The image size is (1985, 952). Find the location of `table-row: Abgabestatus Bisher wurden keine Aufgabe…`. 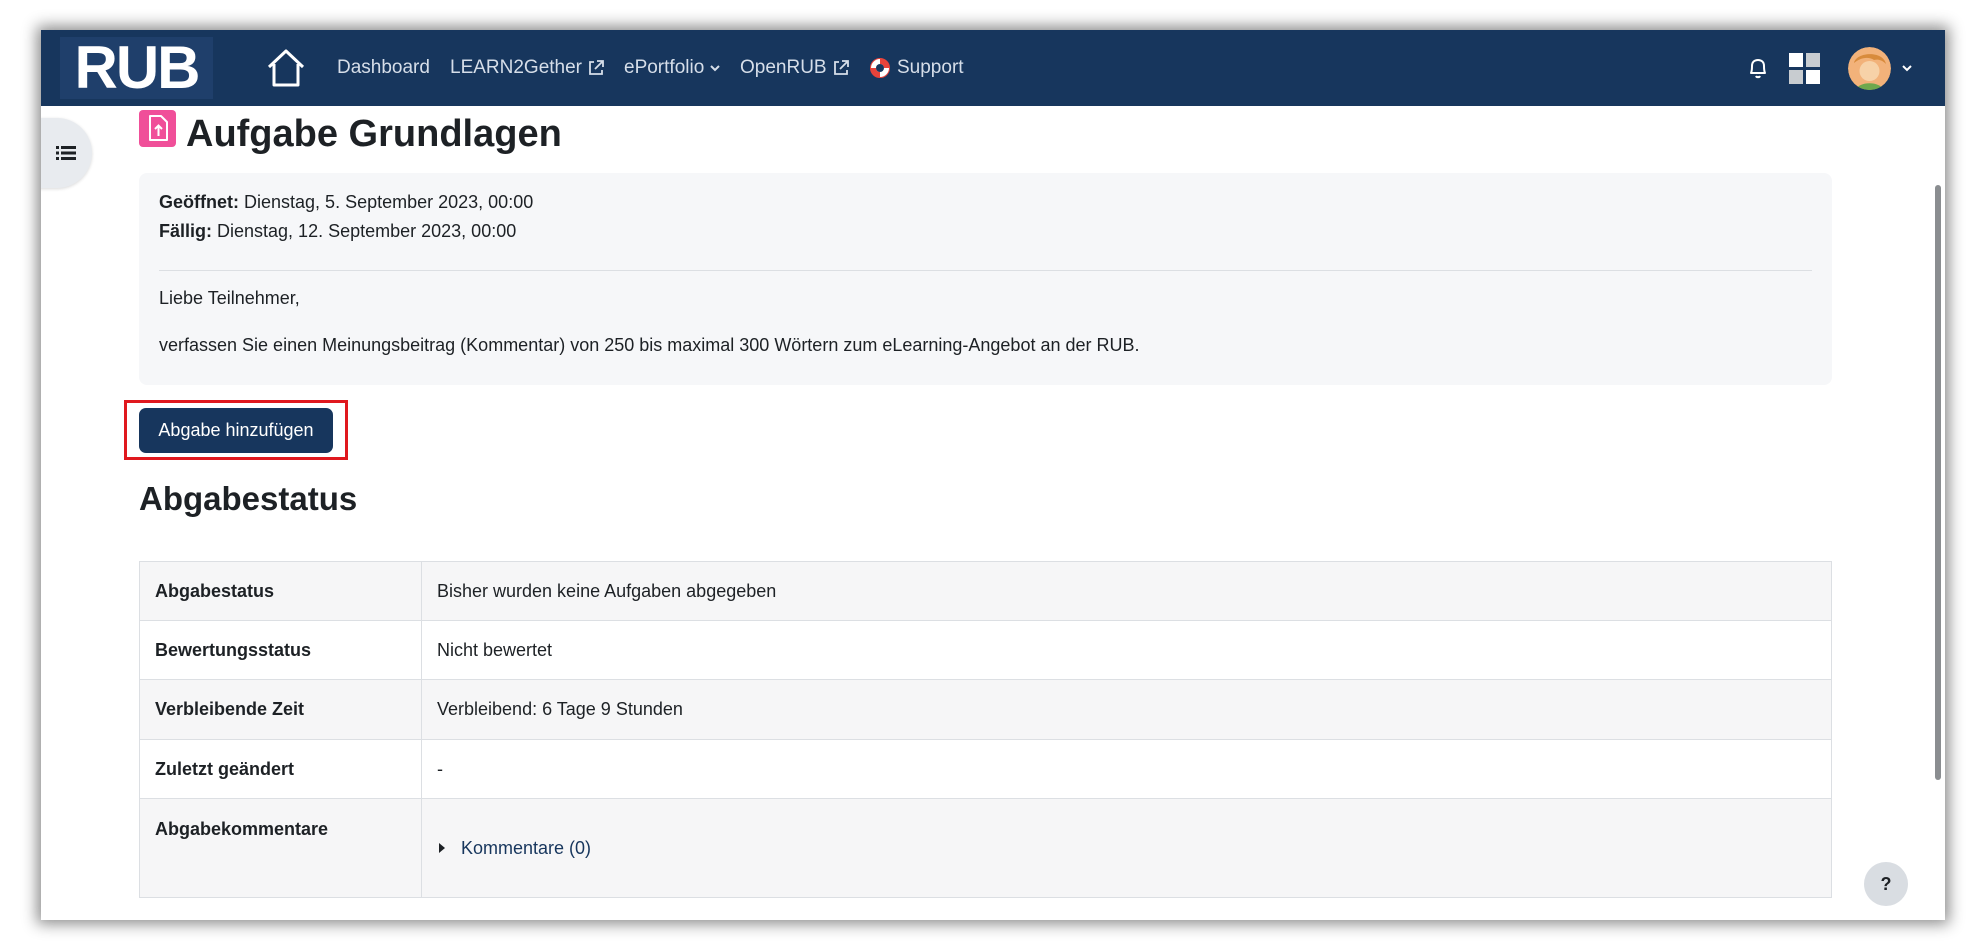

table-row: Abgabestatus Bisher wurden keine Aufgabe… is located at coordinates (985, 591).